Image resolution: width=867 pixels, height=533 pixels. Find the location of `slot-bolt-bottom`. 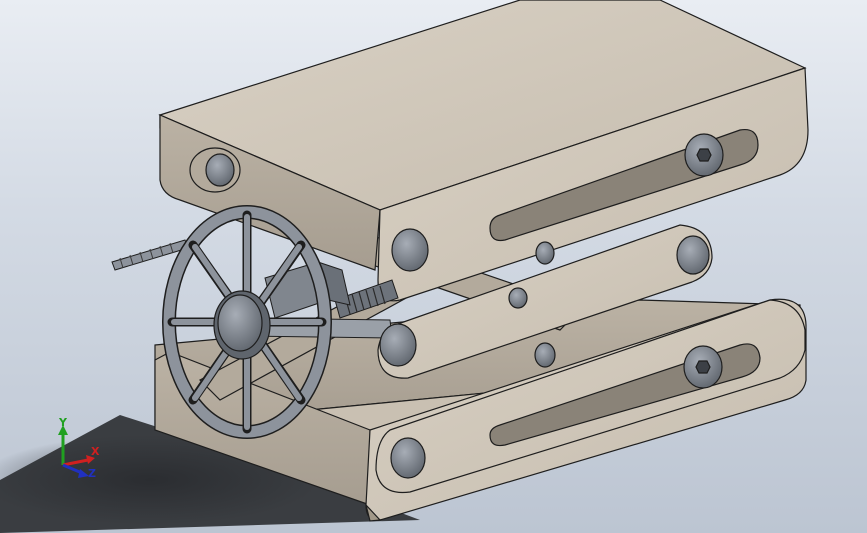

slot-bolt-bottom is located at coordinates (703, 367).